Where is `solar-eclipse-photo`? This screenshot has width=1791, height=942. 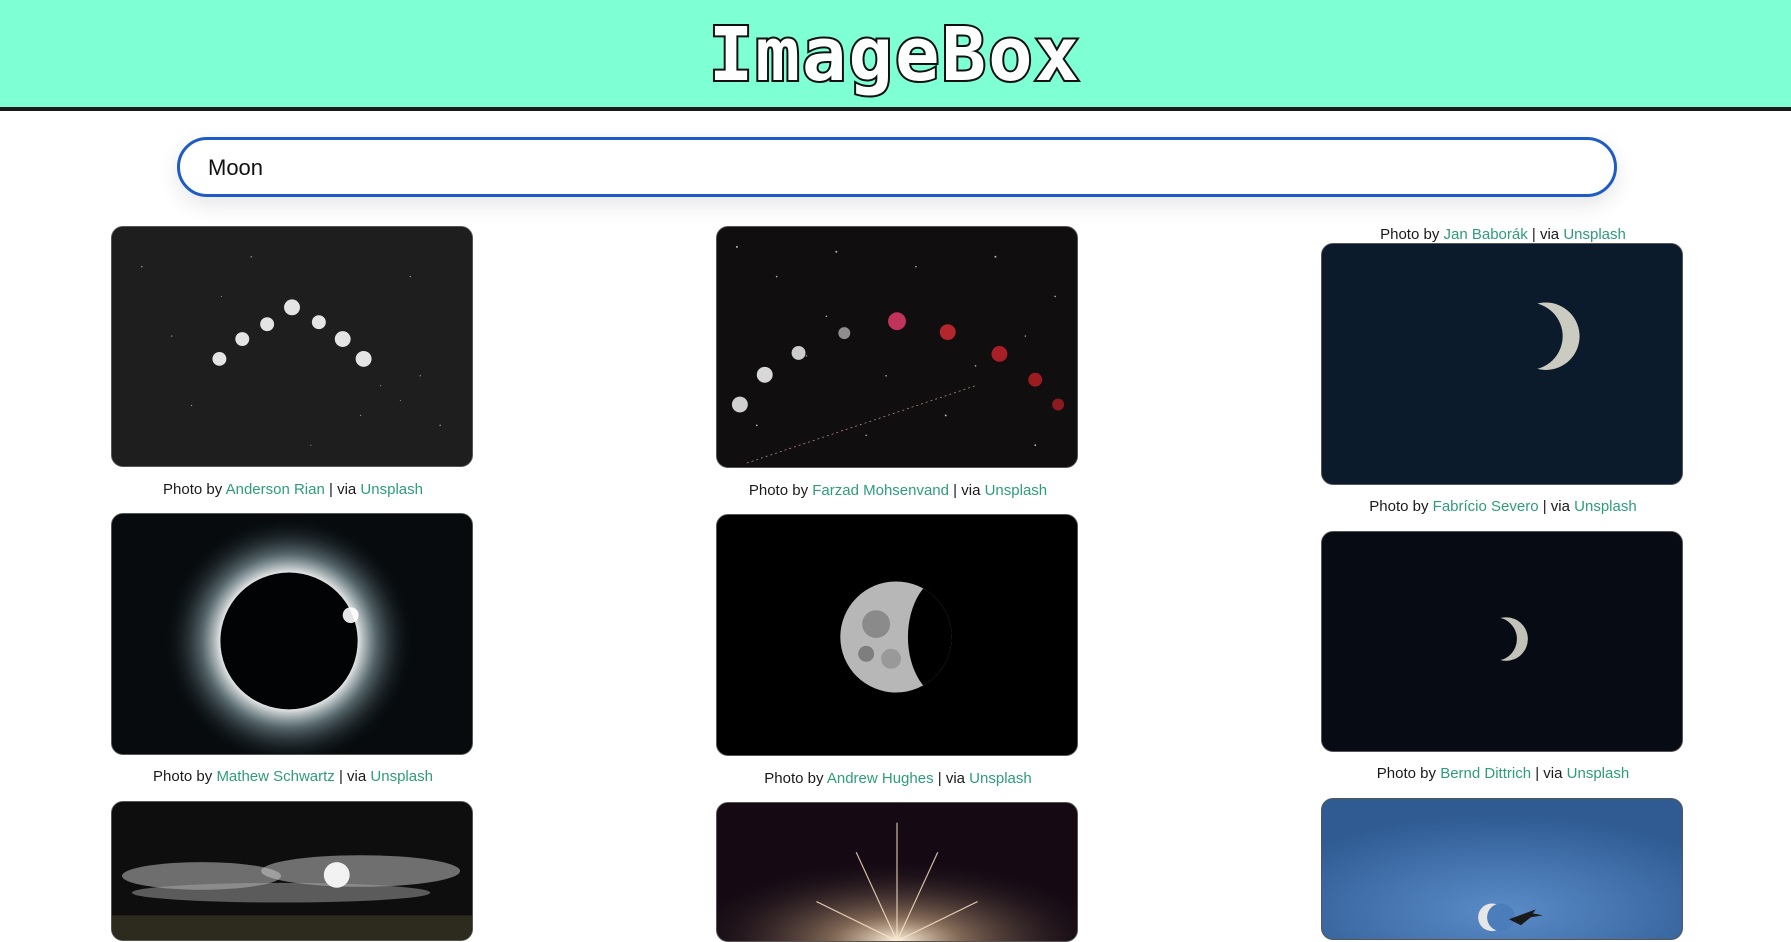
solar-eclipse-photo is located at coordinates (292, 634).